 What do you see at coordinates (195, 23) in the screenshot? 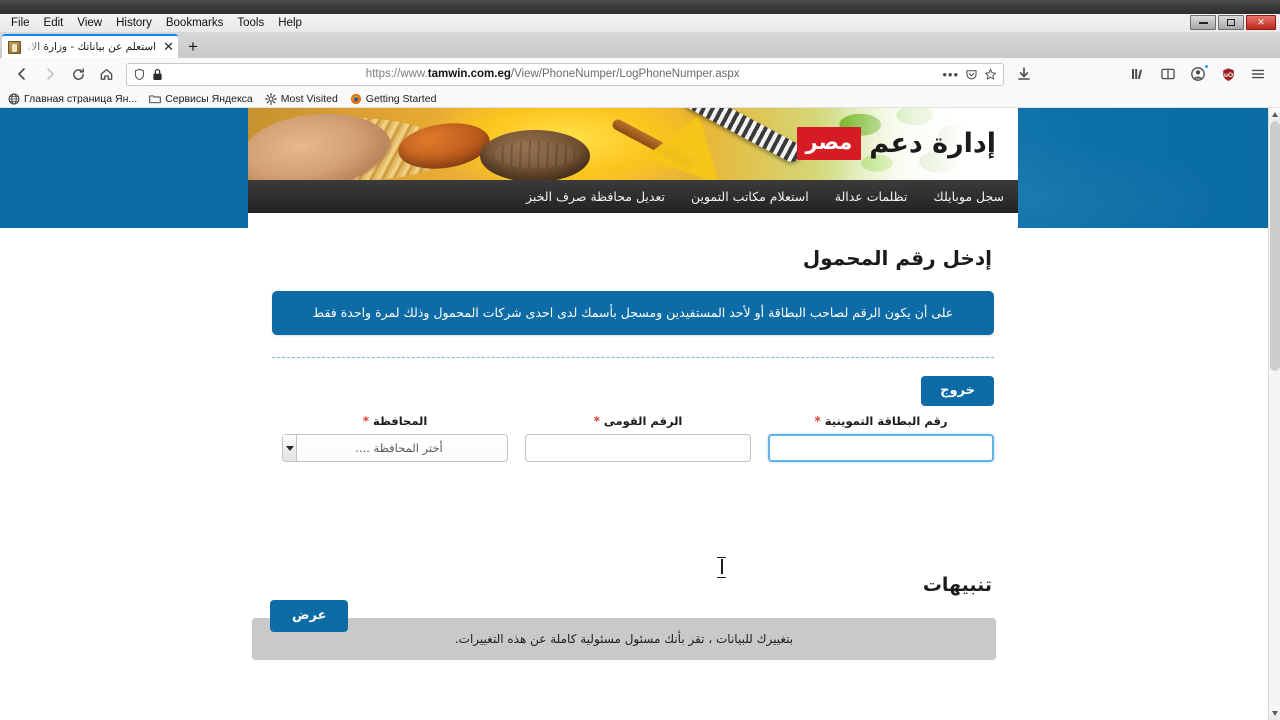
I see `menu-bookmarks: Bookmarks` at bounding box center [195, 23].